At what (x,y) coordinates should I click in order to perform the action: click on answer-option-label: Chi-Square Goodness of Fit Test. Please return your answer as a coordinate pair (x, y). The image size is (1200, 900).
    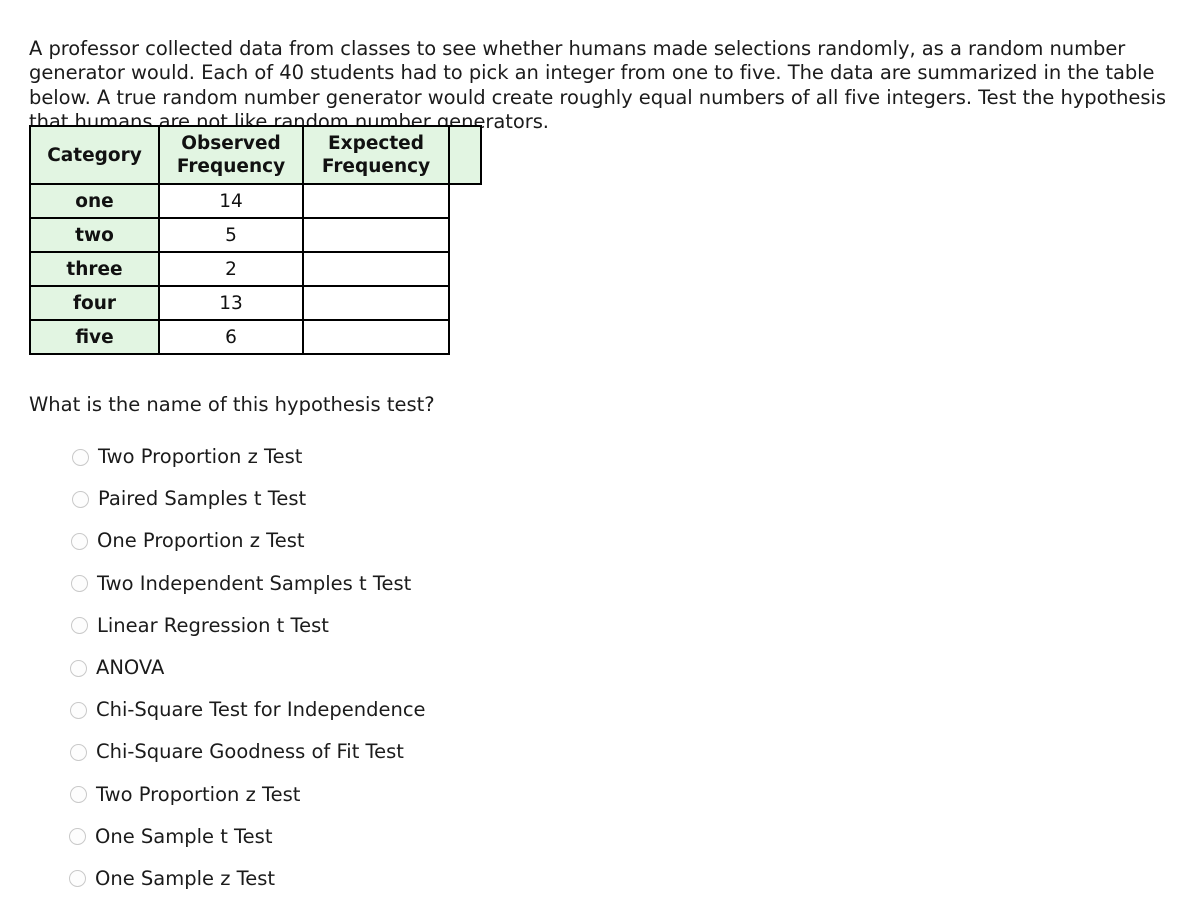
    Looking at the image, I should click on (250, 752).